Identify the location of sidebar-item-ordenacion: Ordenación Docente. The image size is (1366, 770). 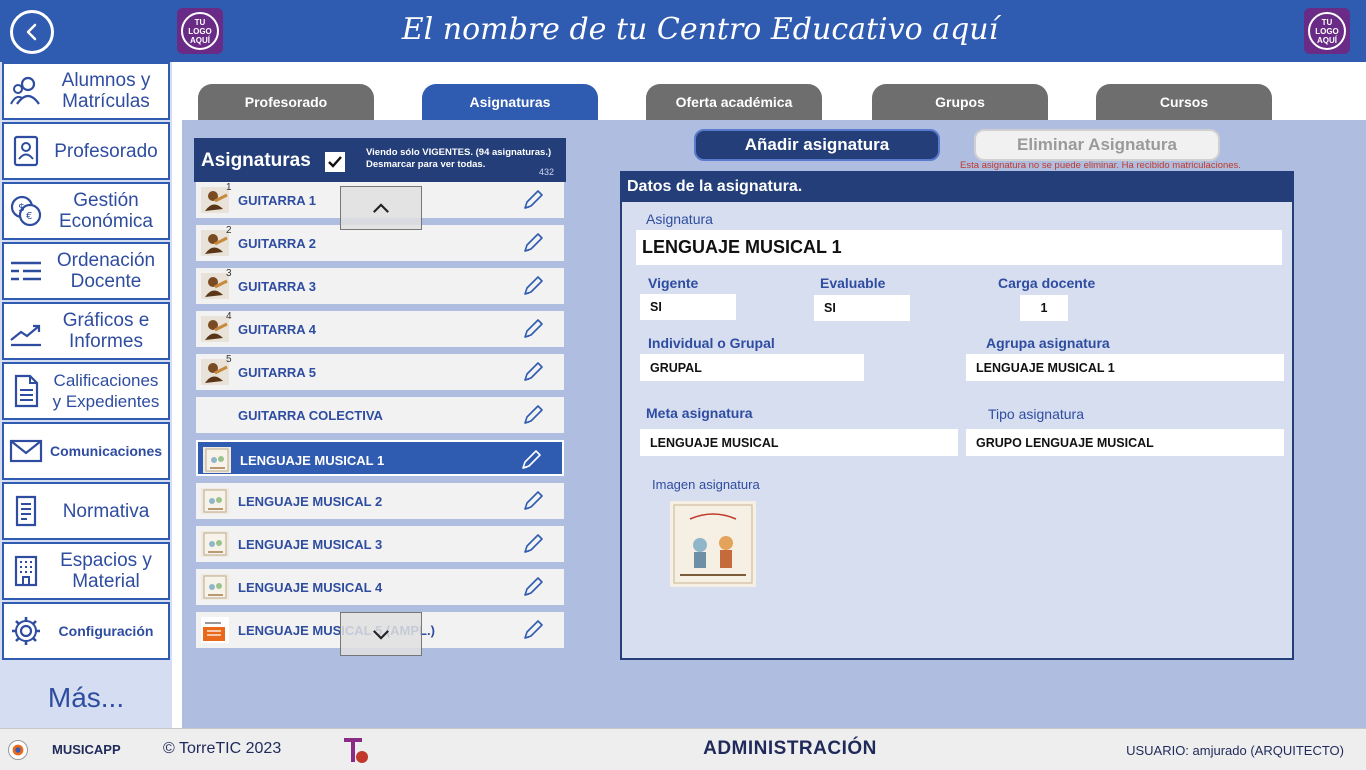
(86, 271).